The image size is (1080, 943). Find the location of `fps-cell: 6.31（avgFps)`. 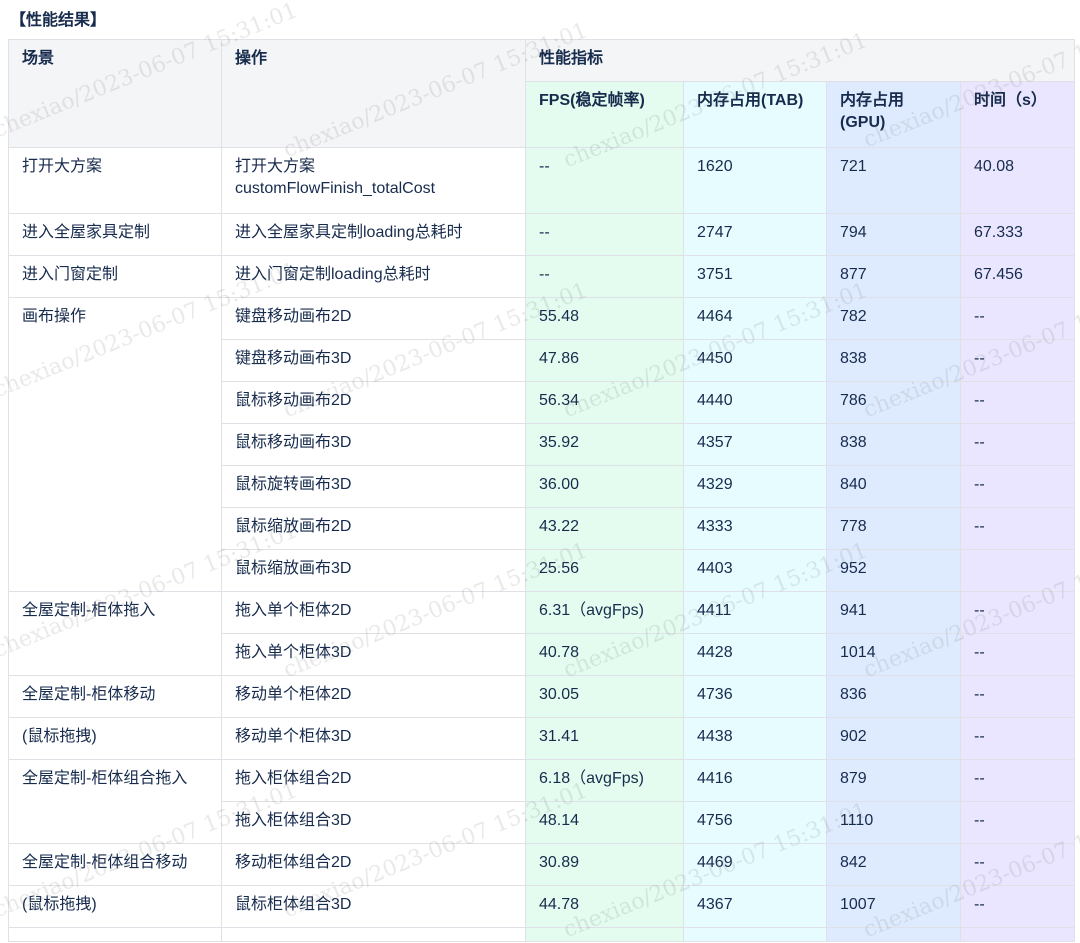

fps-cell: 6.31（avgFps) is located at coordinates (604, 612).